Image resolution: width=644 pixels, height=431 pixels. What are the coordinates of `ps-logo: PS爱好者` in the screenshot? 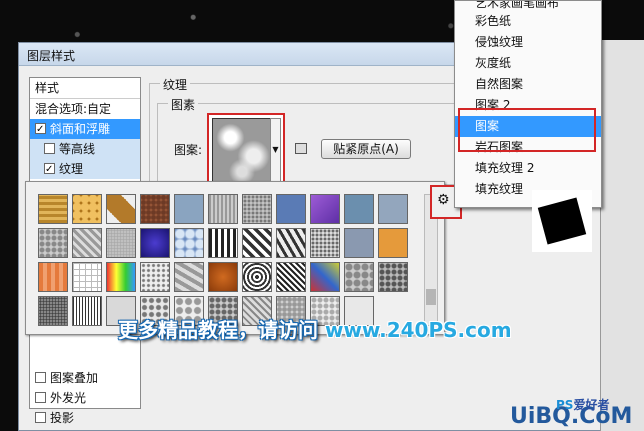 It's located at (582, 404).